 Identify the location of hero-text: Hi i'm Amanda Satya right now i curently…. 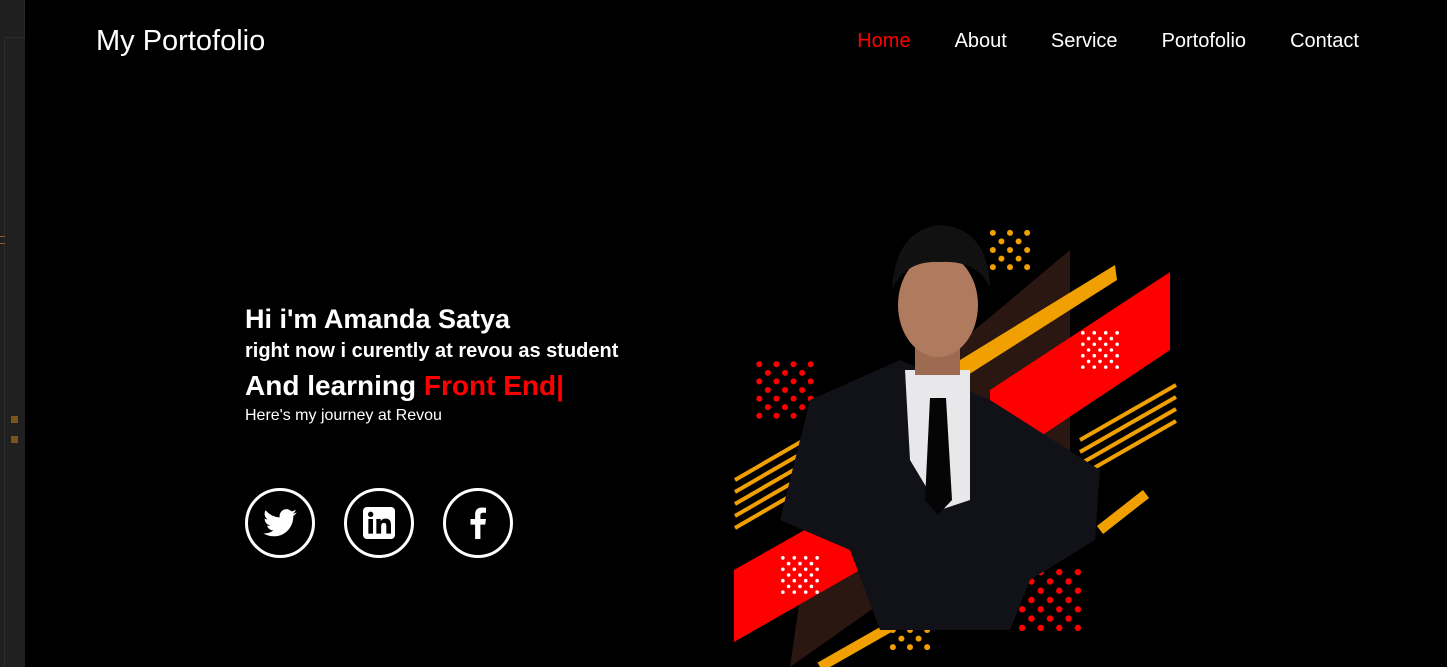
(431, 364).